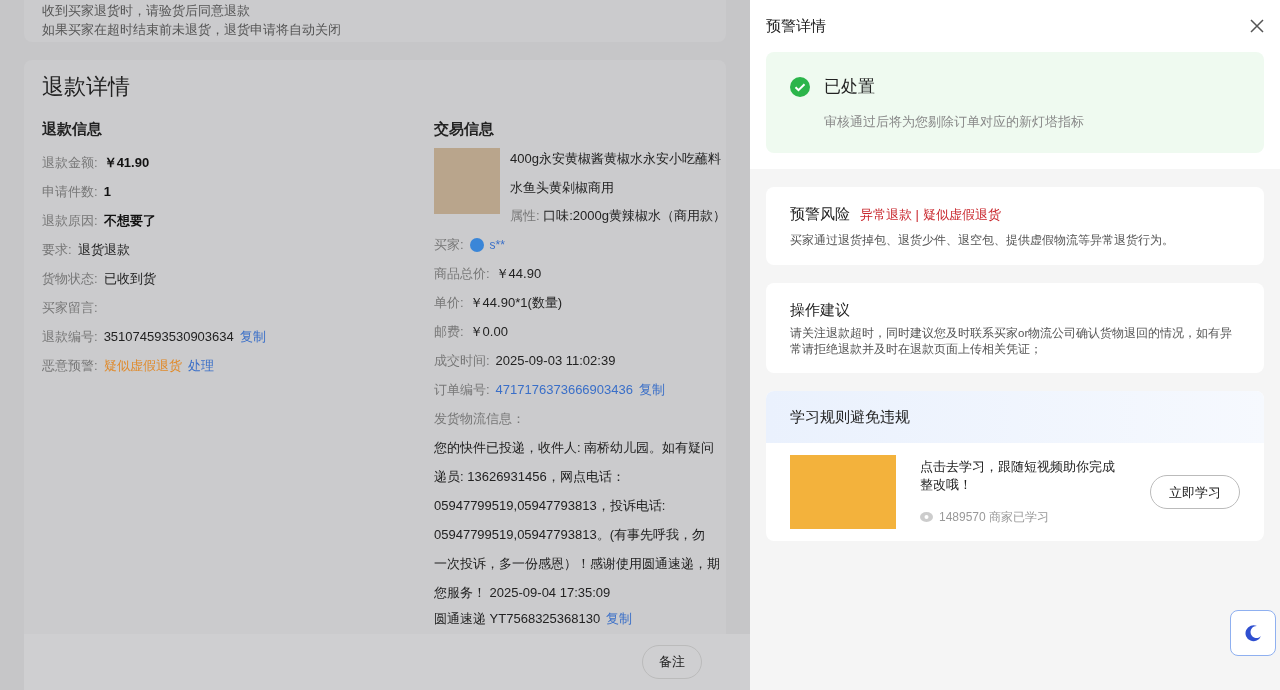 Image resolution: width=1280 pixels, height=690 pixels. What do you see at coordinates (107, 191) in the screenshot?
I see `field-value: 1` at bounding box center [107, 191].